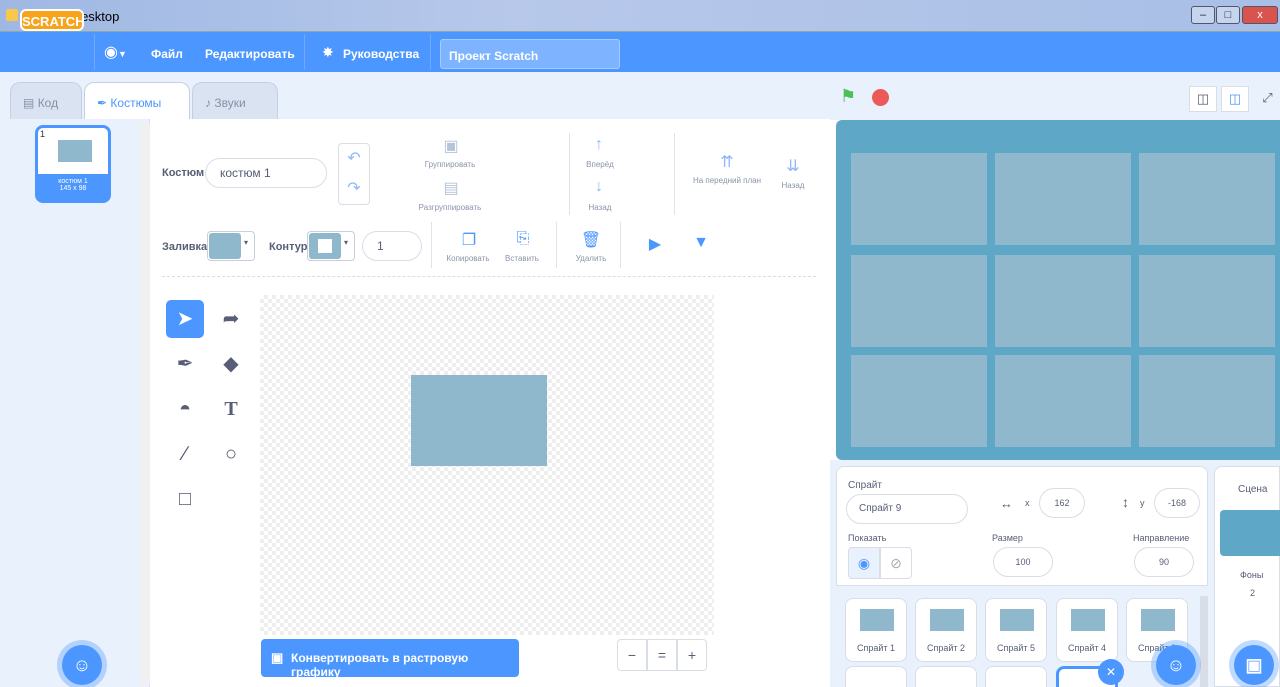 Image resolution: width=1280 pixels, height=687 pixels. Describe the element at coordinates (876, 630) in the screenshot. I see `sprite-tile: Спрайт 1` at that location.